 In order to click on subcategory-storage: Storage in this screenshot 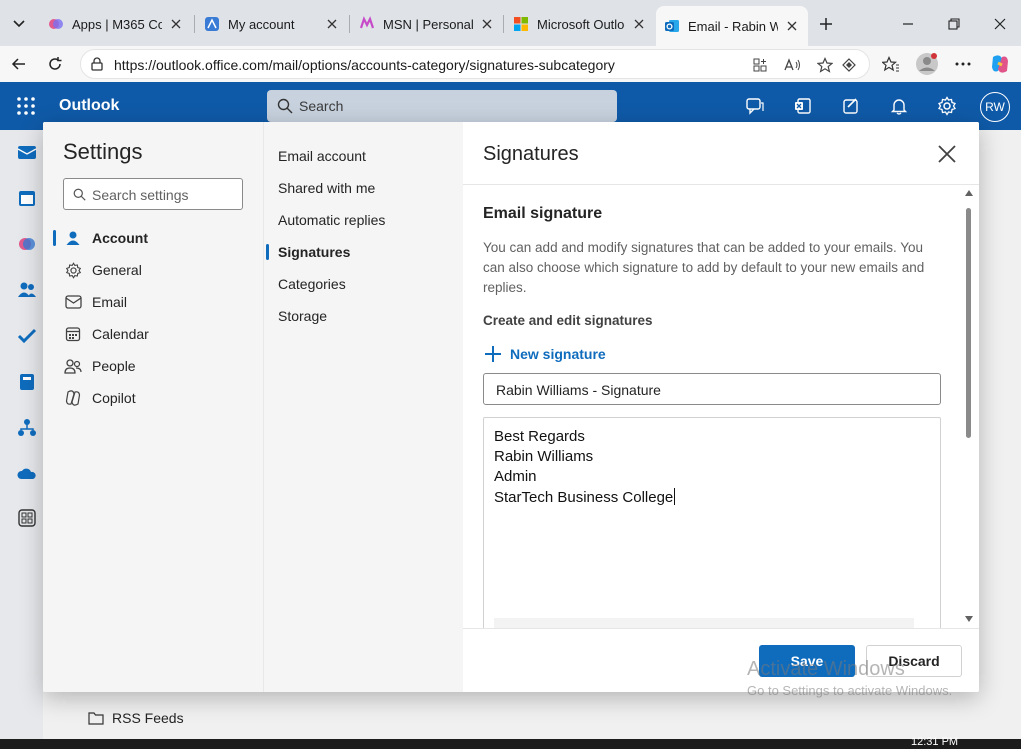, I will do `click(364, 316)`.